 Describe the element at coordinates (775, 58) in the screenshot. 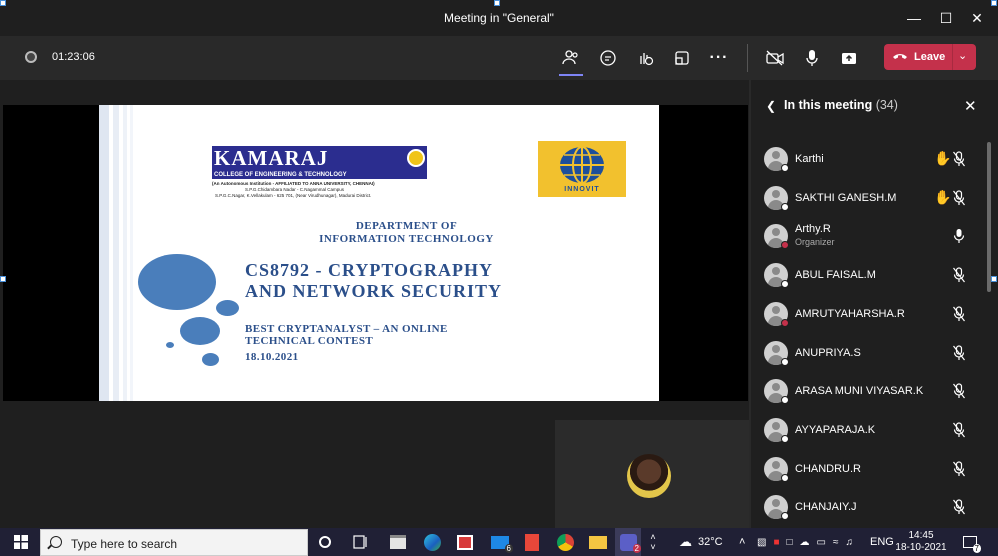

I see `camera-toggle-button` at that location.